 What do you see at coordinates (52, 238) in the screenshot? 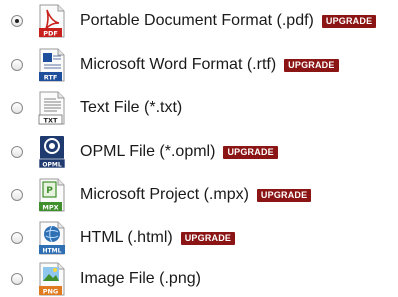
I see `html-file-icon: HTML` at bounding box center [52, 238].